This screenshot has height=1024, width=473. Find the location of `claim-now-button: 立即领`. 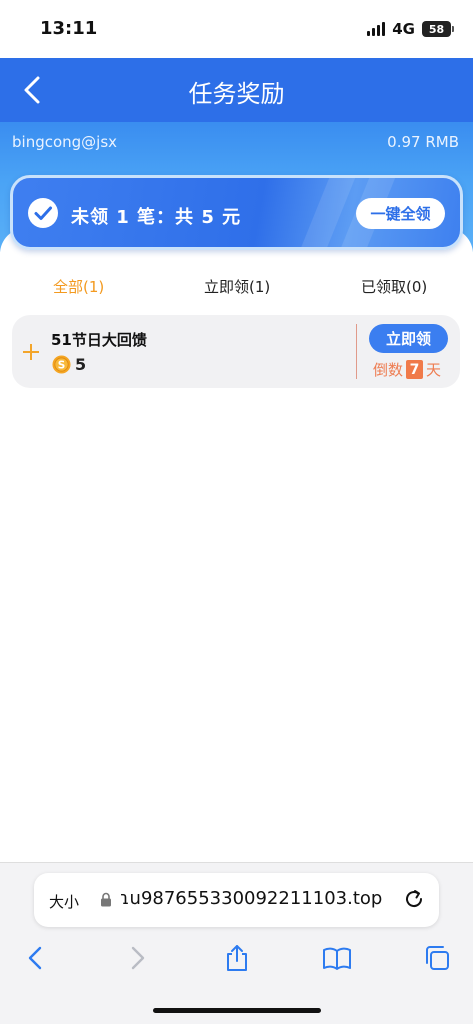

claim-now-button: 立即领 is located at coordinates (408, 338).